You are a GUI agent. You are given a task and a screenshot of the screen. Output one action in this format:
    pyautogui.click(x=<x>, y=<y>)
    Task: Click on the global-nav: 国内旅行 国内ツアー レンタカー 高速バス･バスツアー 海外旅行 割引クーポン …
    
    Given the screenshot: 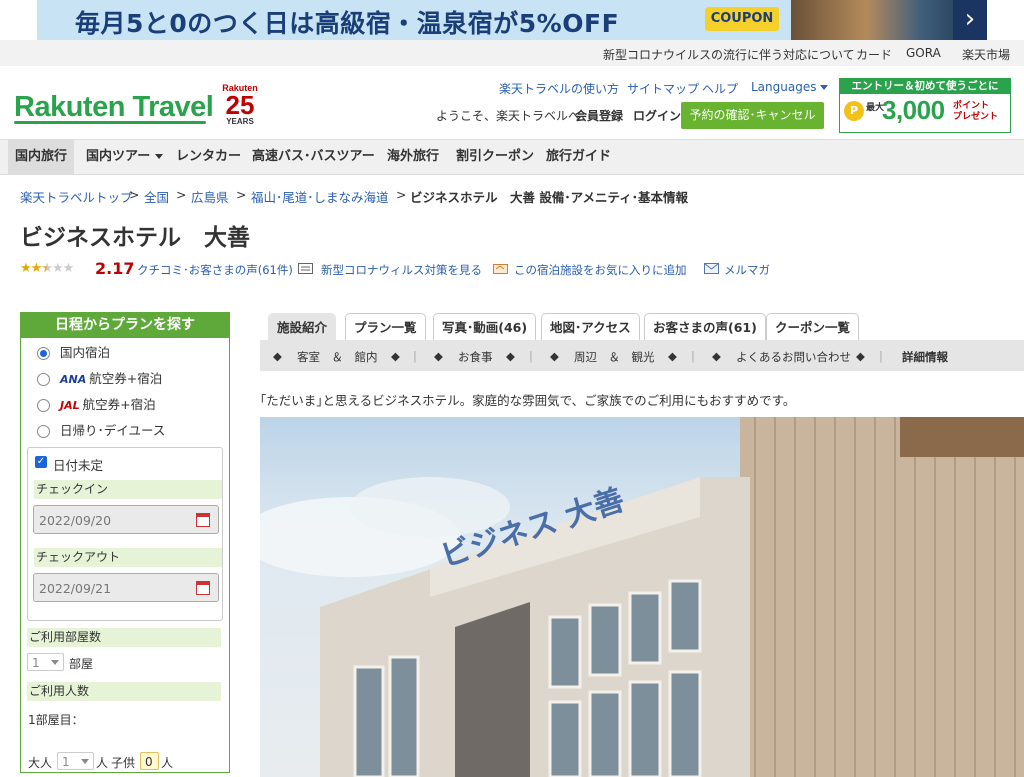 What is the action you would take?
    pyautogui.click(x=512, y=157)
    